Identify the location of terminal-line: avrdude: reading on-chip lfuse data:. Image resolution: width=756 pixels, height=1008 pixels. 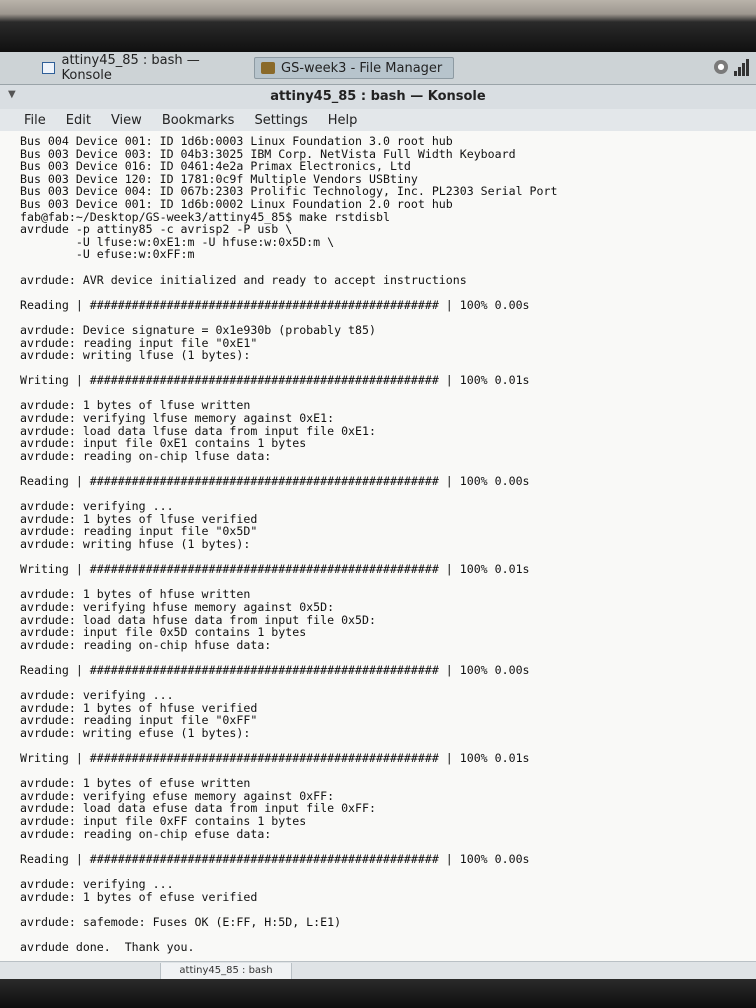
(146, 455).